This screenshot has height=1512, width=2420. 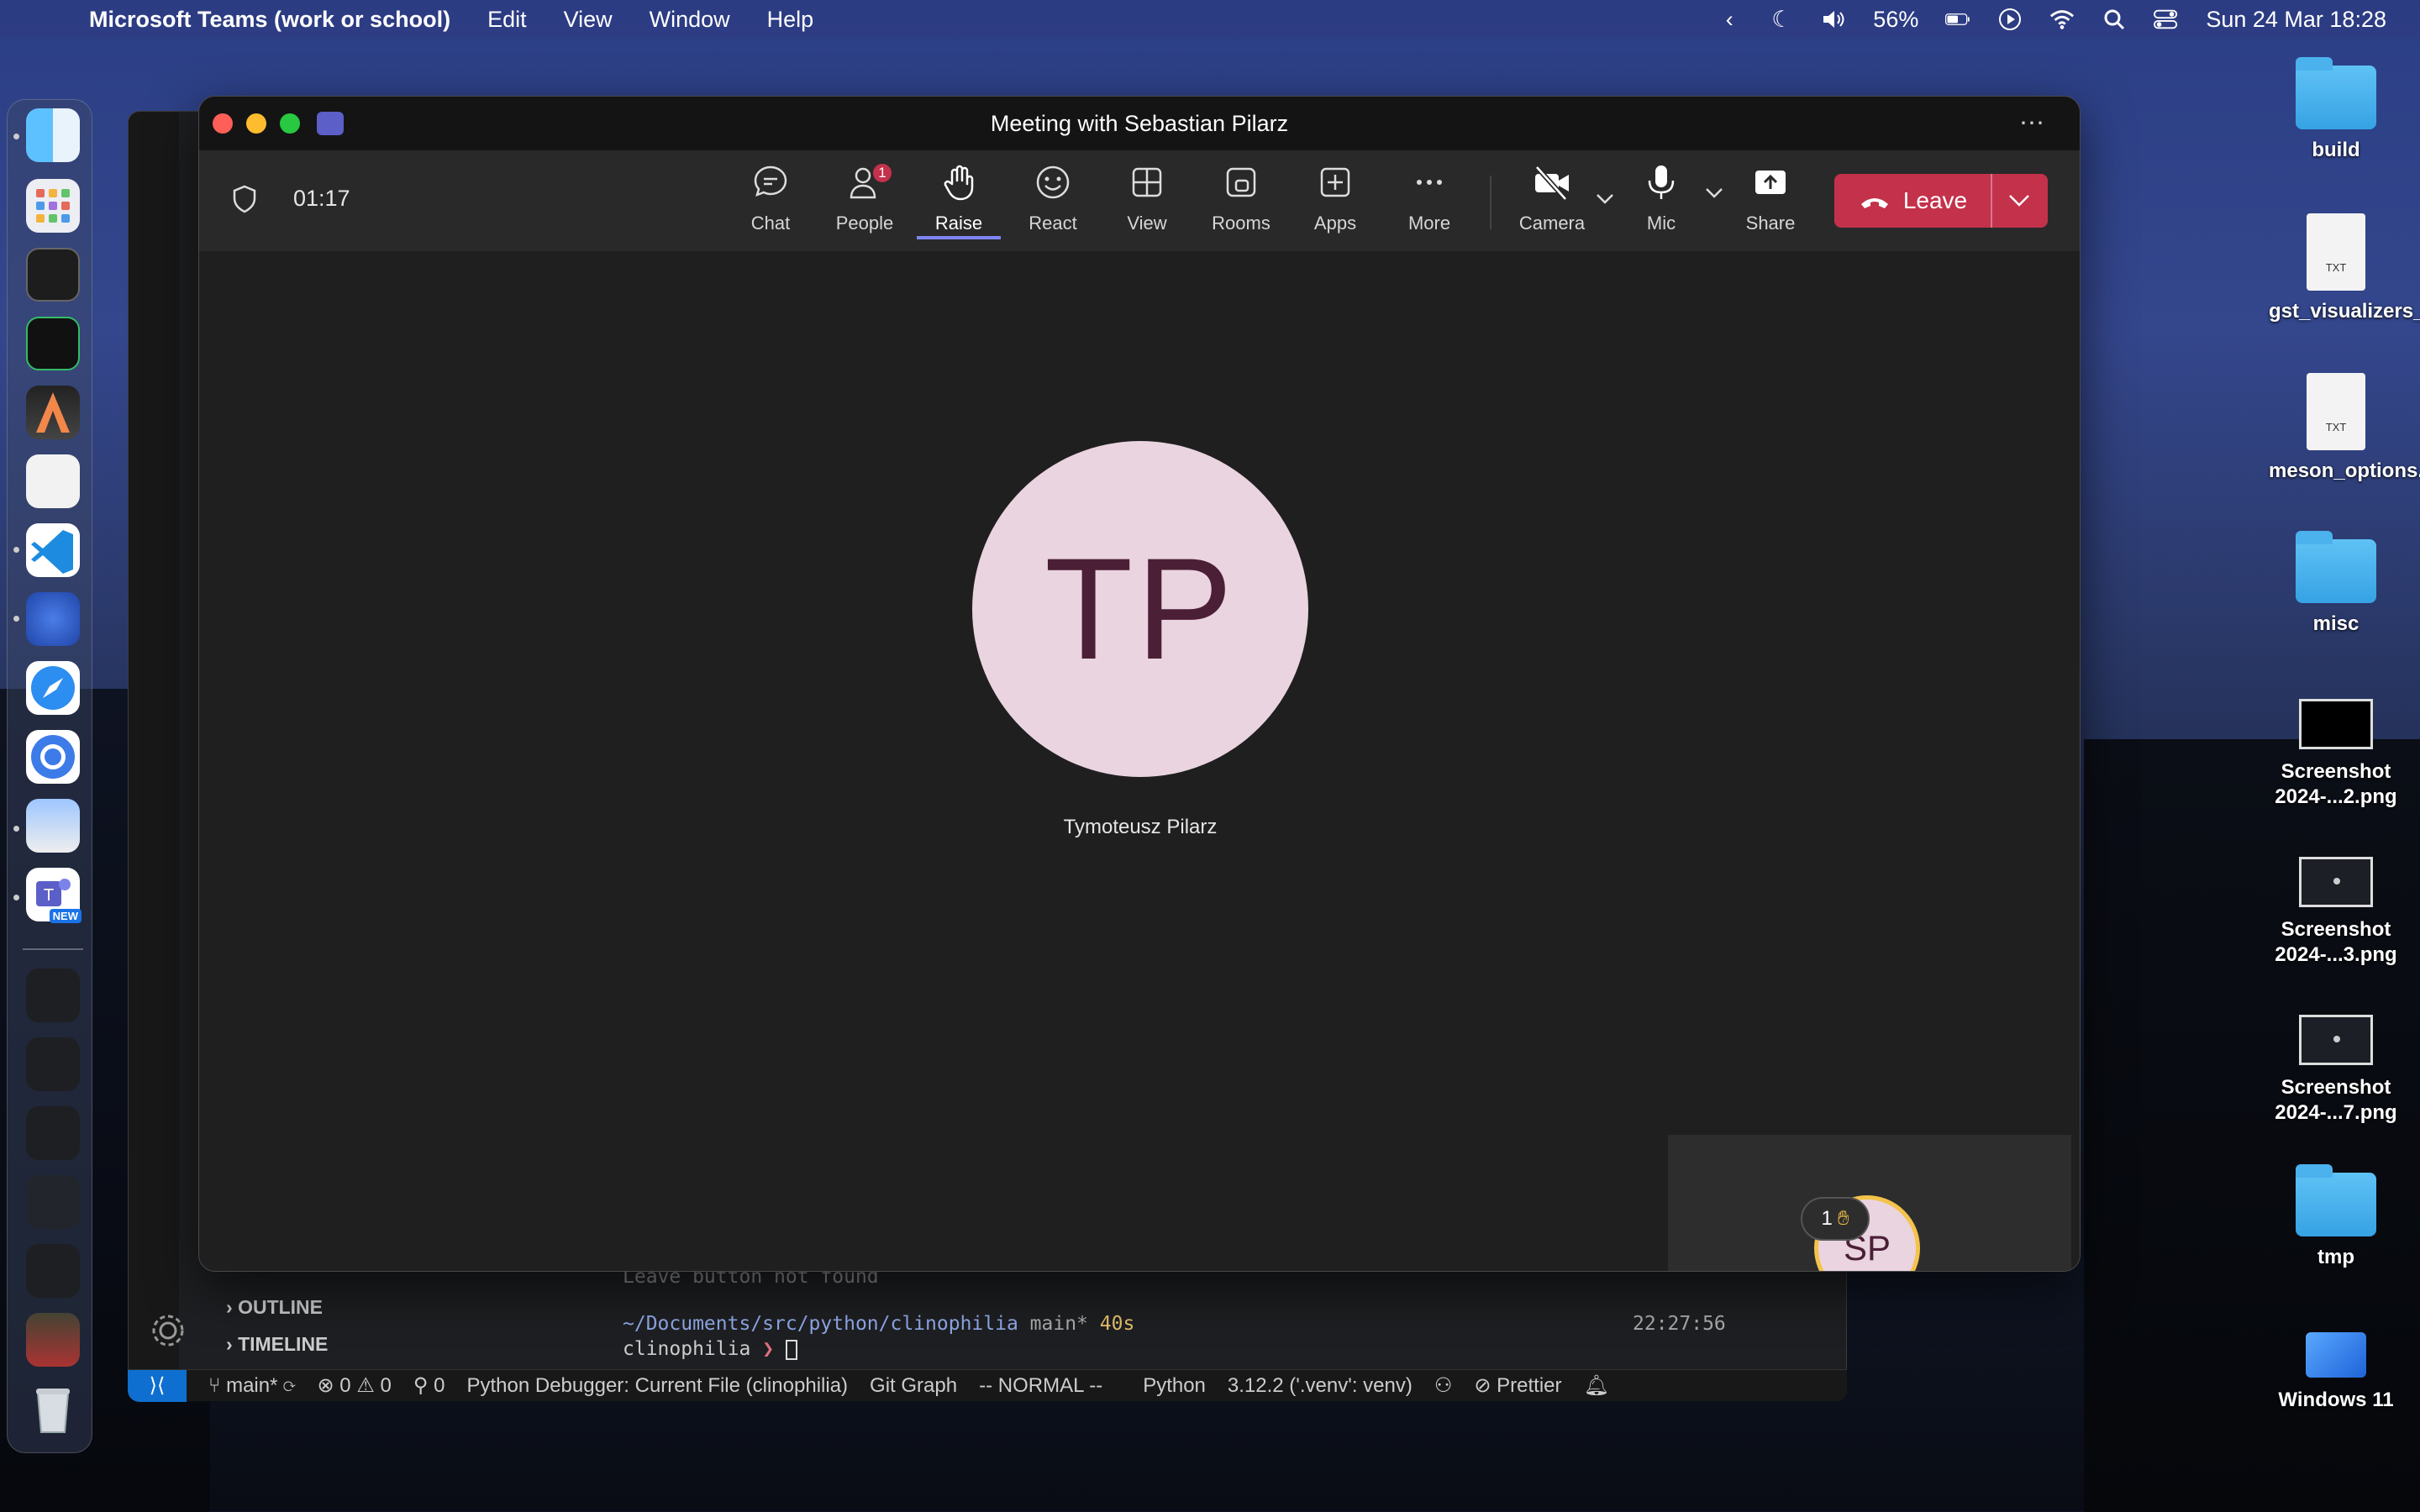 I want to click on status-vim-mode: -- NORMAL --, so click(x=1041, y=1385).